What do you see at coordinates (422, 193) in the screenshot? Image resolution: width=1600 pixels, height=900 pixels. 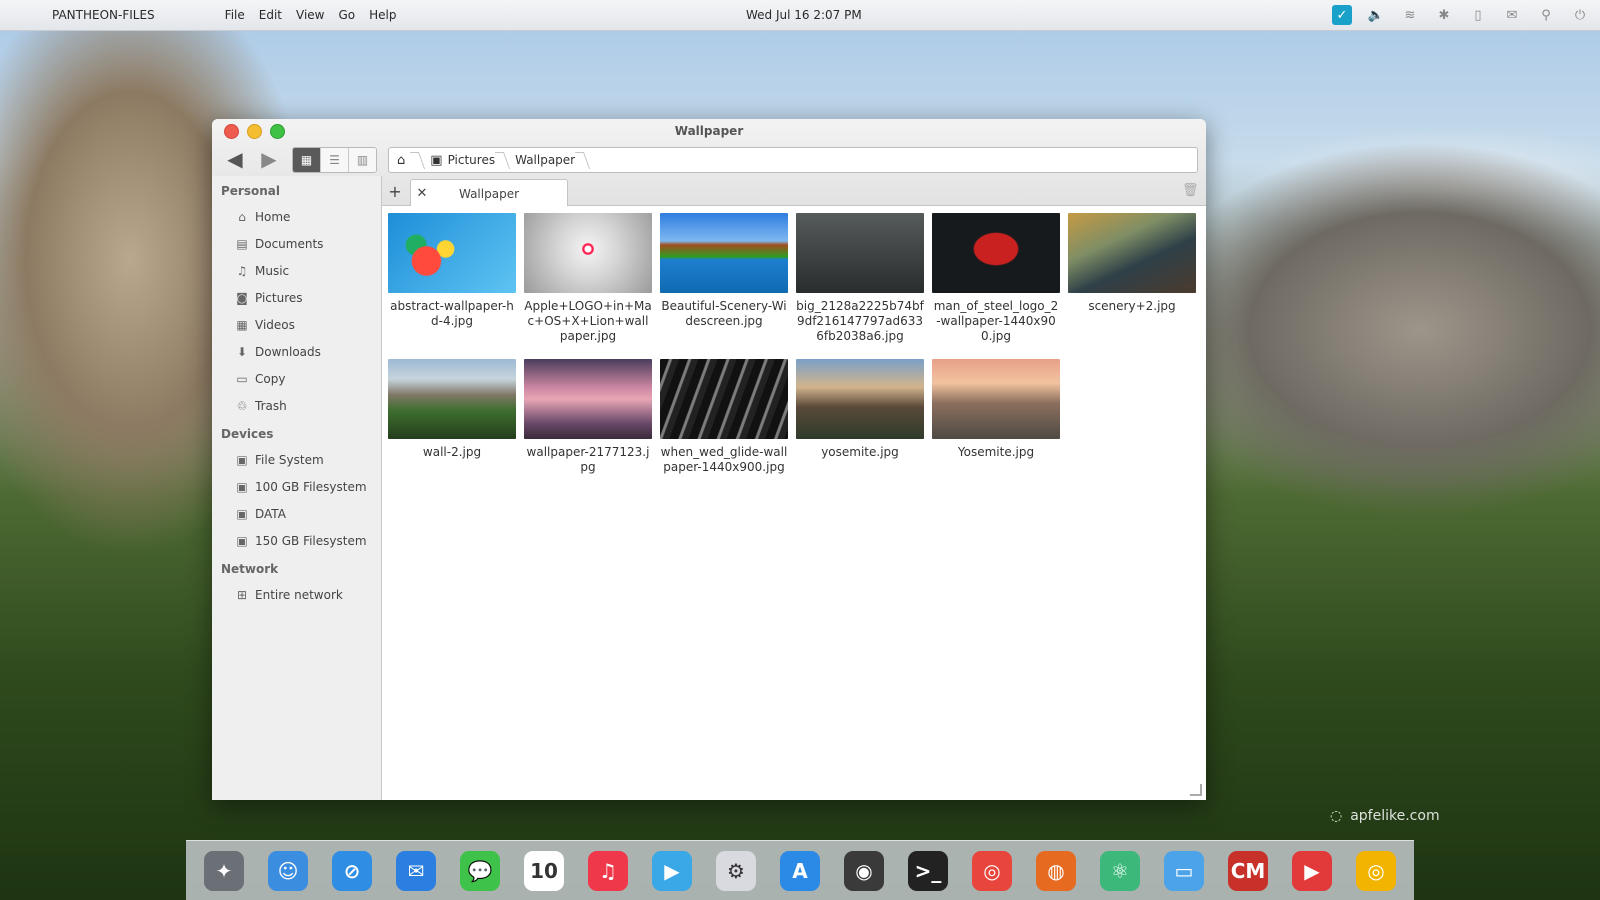 I see `close-tab-icon: ✕` at bounding box center [422, 193].